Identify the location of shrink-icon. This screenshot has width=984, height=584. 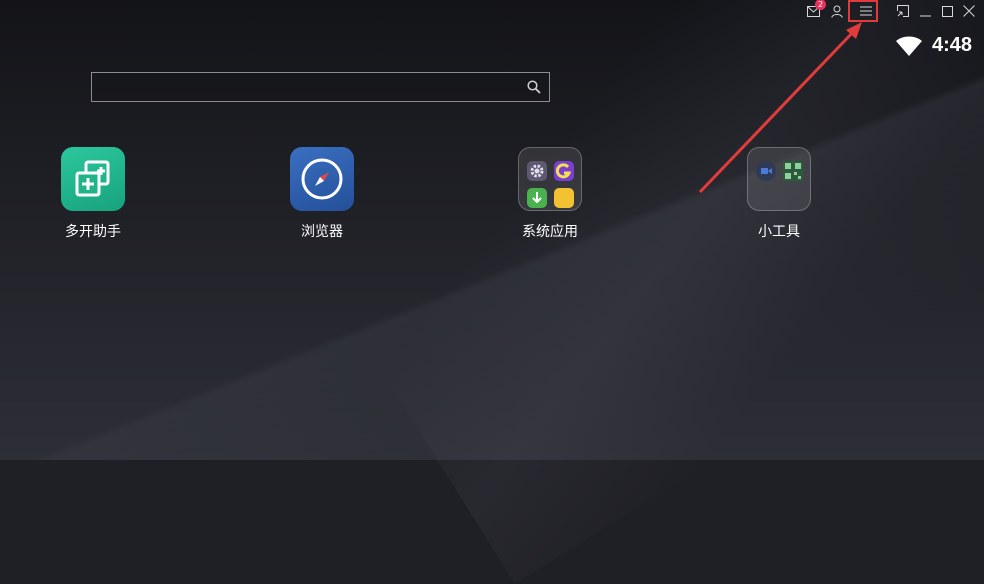
(903, 11).